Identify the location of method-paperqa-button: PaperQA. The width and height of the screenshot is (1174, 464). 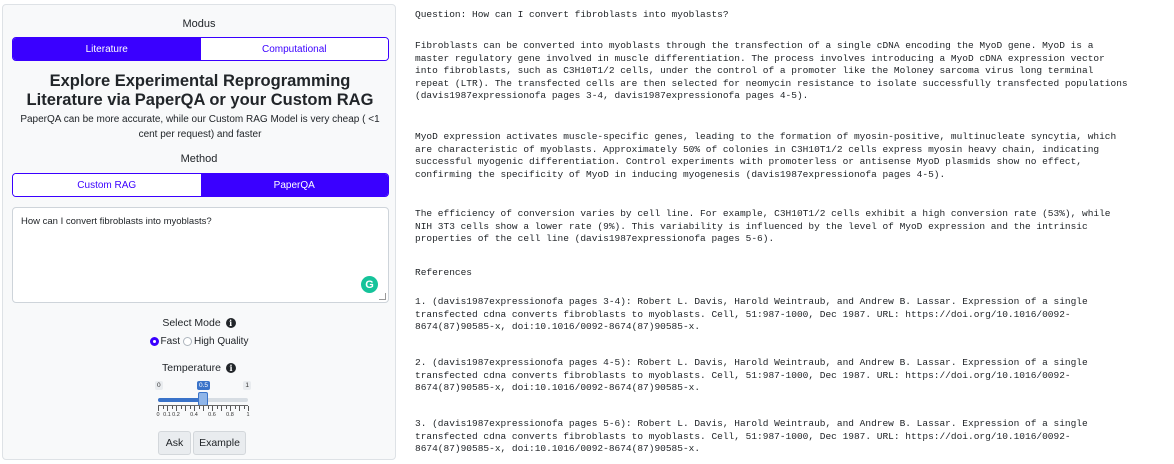
(294, 185).